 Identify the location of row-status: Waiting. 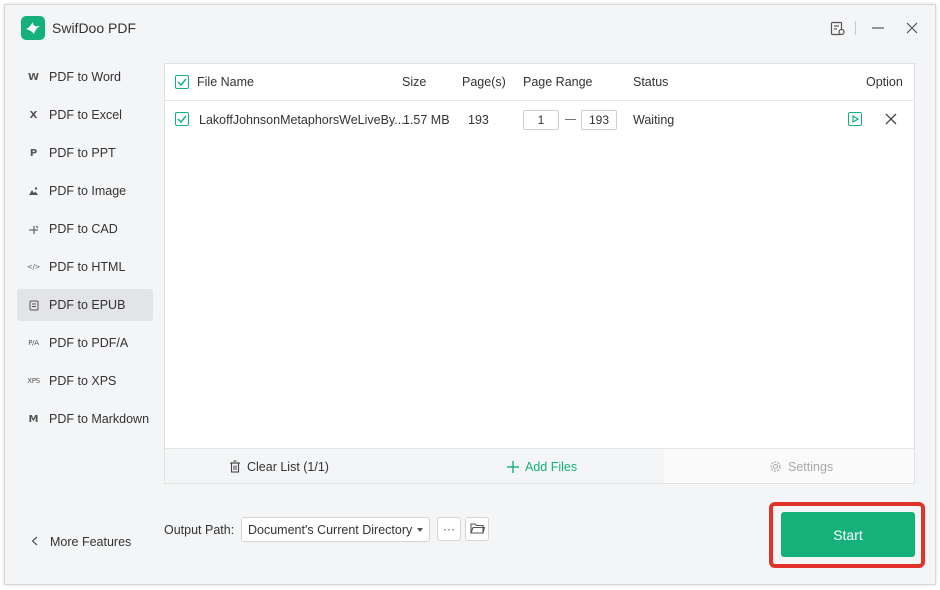
(654, 120).